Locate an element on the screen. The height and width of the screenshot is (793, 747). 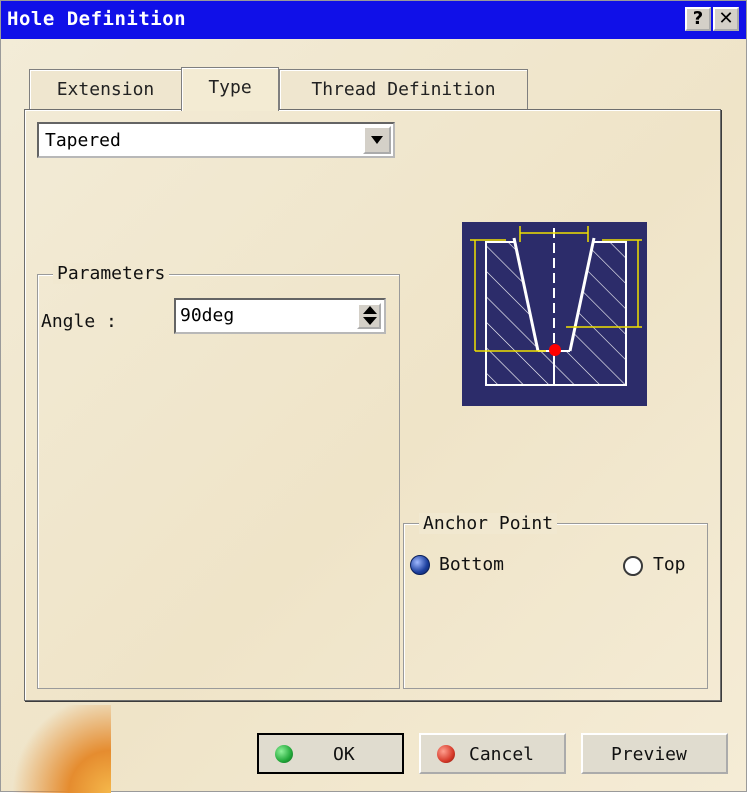
angle-spinner: 90deg is located at coordinates (280, 316).